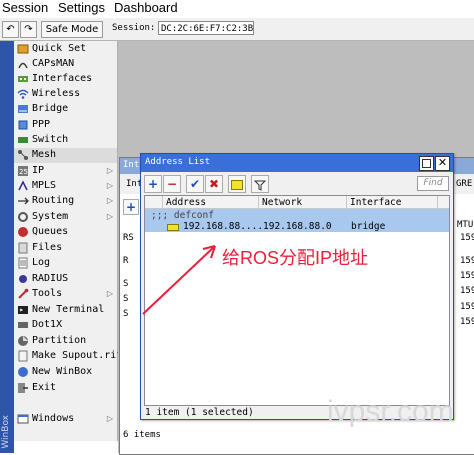 The width and height of the screenshot is (474, 455). Describe the element at coordinates (295, 258) in the screenshot. I see `annotation-text: 给ROS分配IP地址` at that location.